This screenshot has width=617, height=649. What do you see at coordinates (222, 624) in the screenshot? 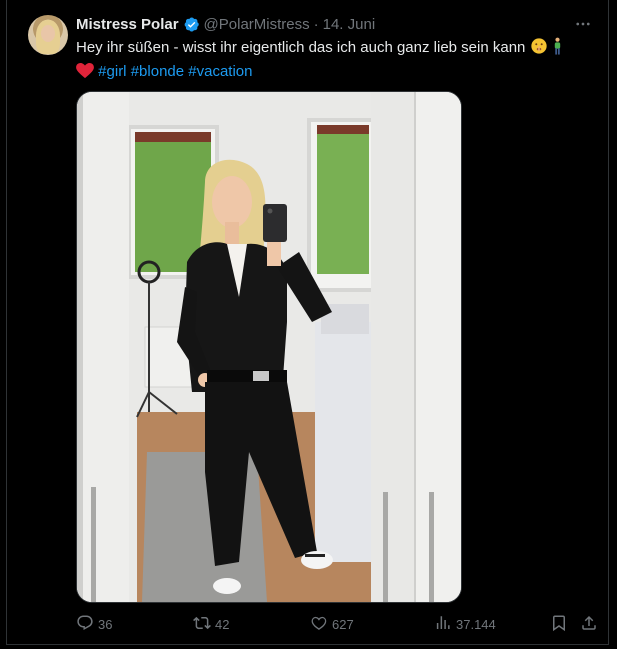
I see `retweet-count: 42` at bounding box center [222, 624].